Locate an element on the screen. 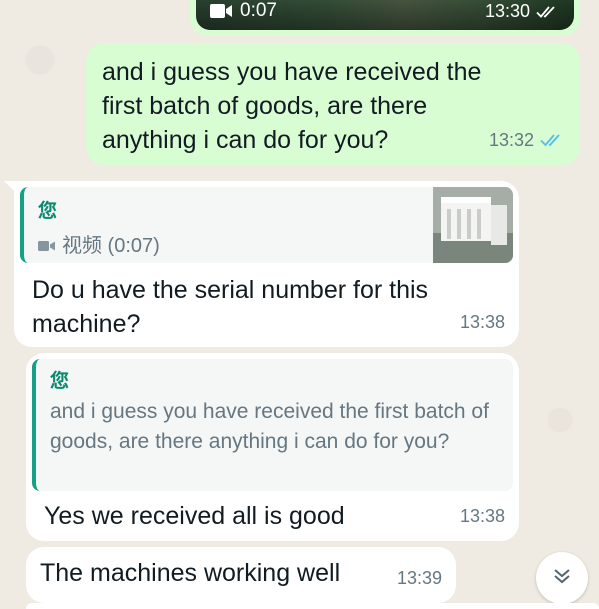 The width and height of the screenshot is (599, 609). video-duration-overlay: 0:07 is located at coordinates (243, 11).